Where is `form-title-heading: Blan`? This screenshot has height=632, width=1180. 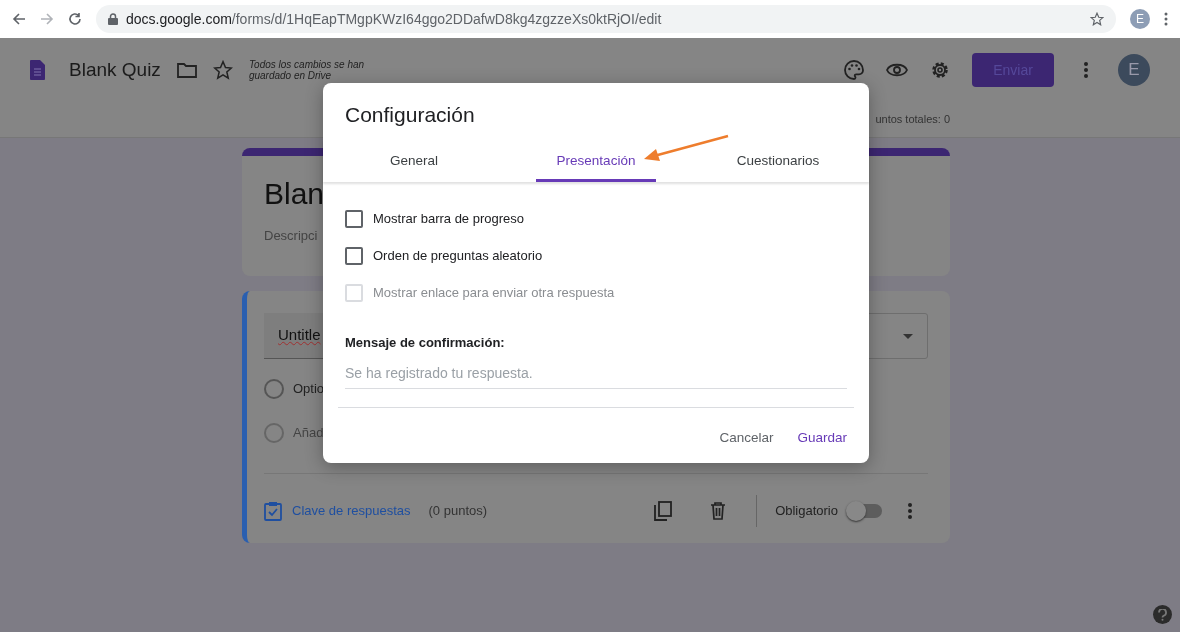 form-title-heading: Blan is located at coordinates (295, 194).